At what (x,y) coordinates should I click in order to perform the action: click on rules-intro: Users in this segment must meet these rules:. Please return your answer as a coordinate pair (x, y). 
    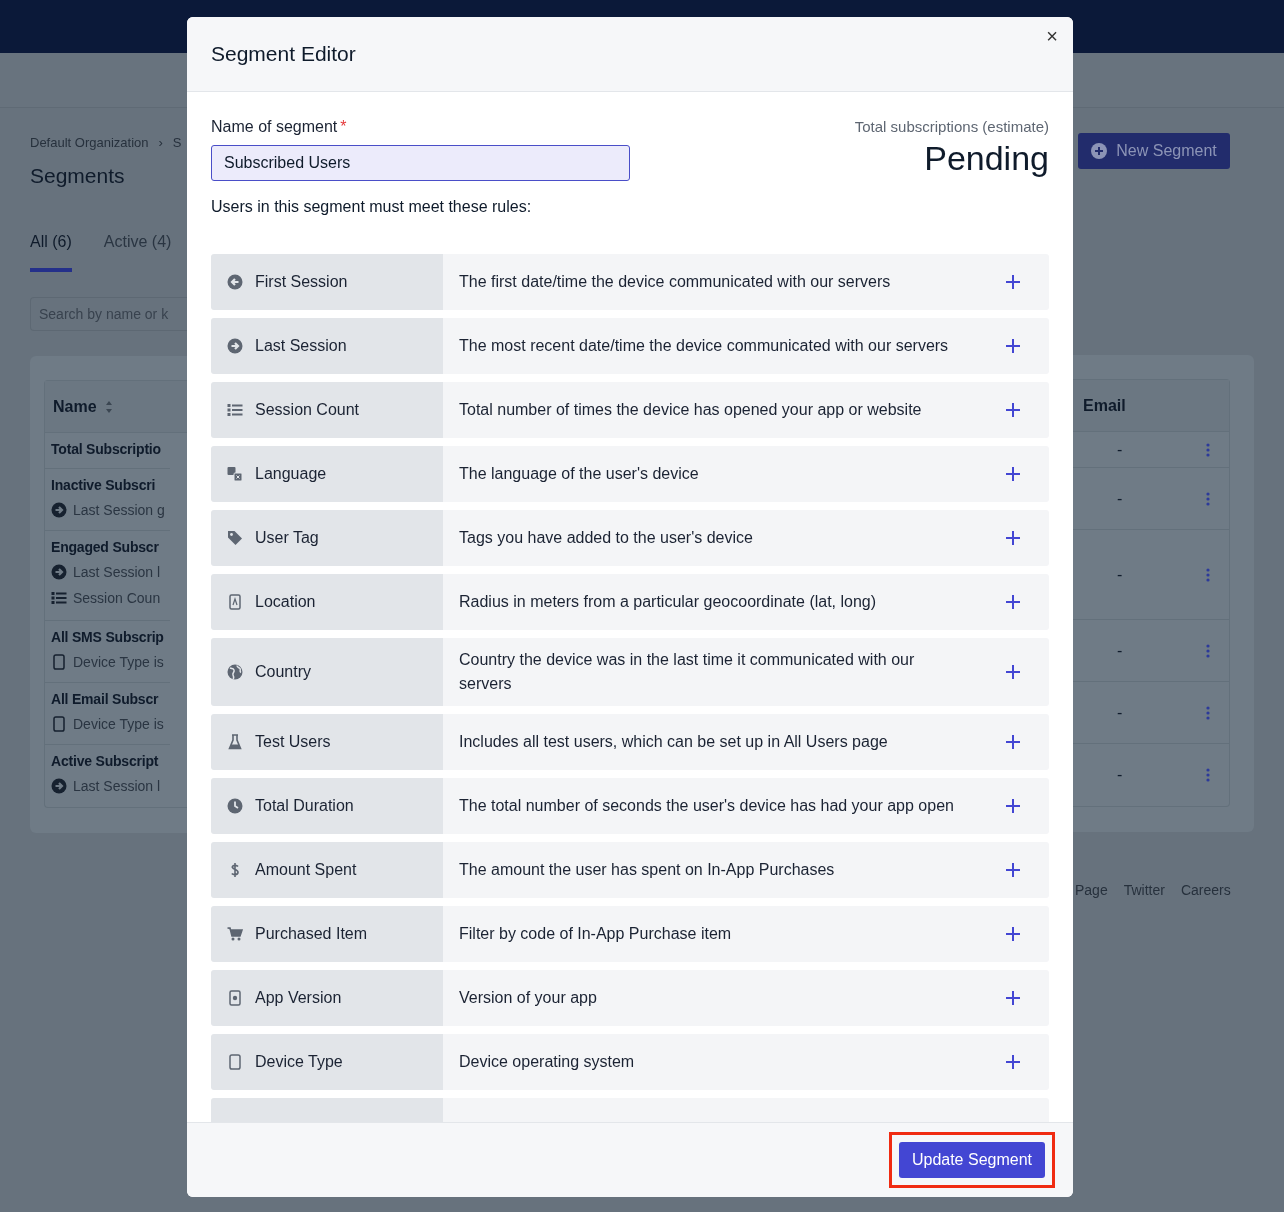
    Looking at the image, I should click on (372, 207).